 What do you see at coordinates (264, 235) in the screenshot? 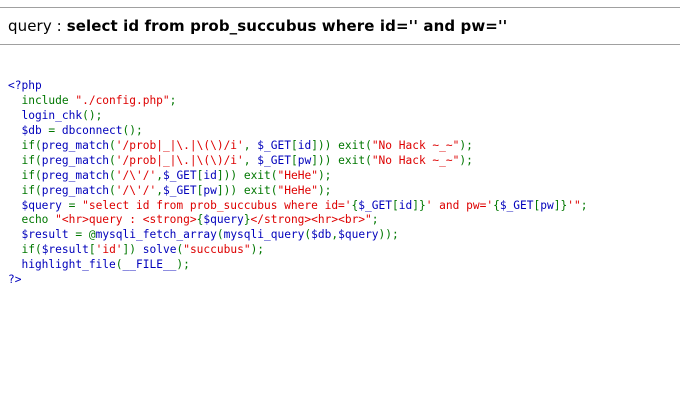
I see `code-token: mysqli_query` at bounding box center [264, 235].